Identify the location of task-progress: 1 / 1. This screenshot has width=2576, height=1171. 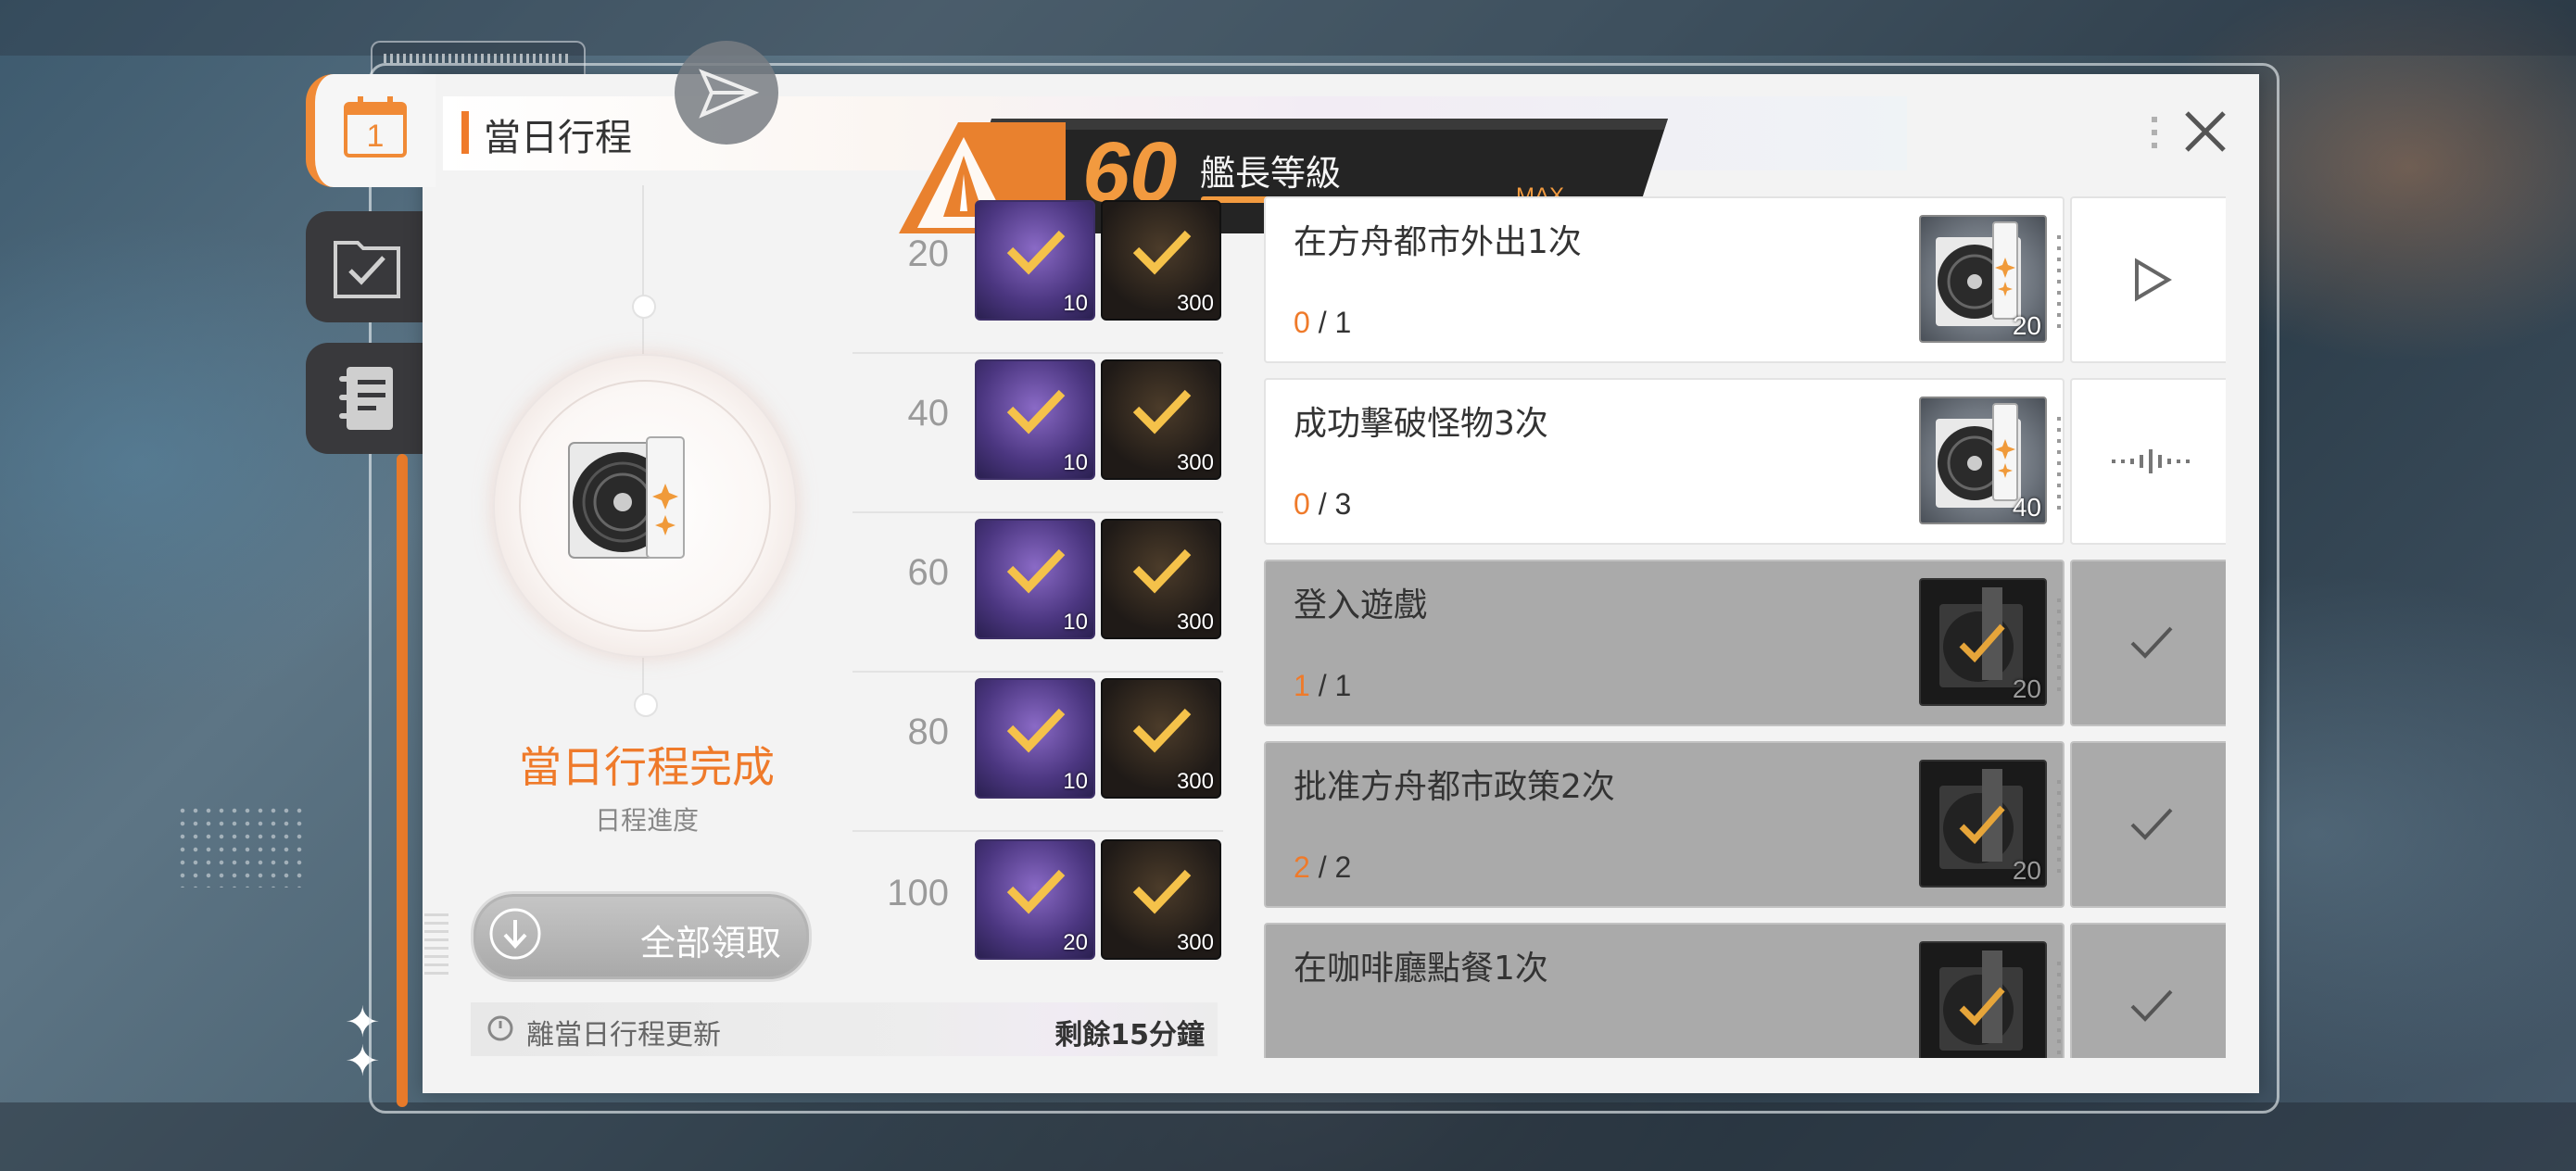
(1322, 686).